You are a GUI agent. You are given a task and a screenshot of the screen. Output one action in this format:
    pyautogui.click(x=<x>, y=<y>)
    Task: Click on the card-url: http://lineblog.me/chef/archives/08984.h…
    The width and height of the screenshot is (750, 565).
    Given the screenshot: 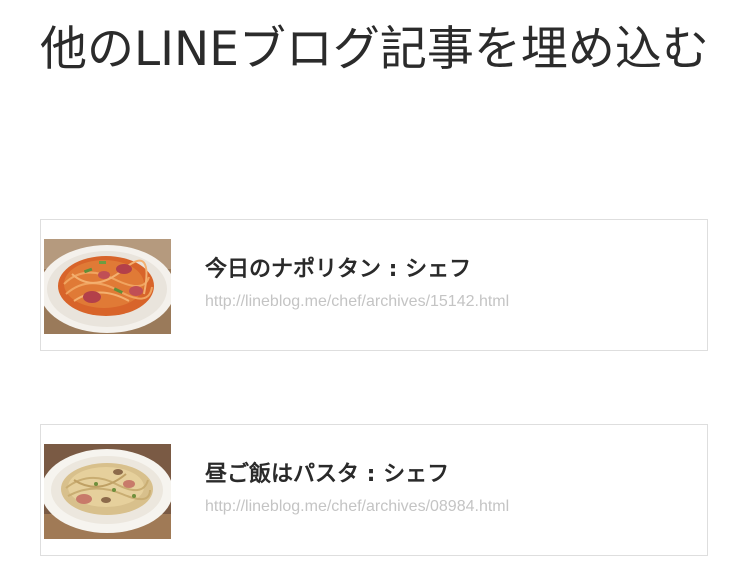 What is the action you would take?
    pyautogui.click(x=357, y=507)
    